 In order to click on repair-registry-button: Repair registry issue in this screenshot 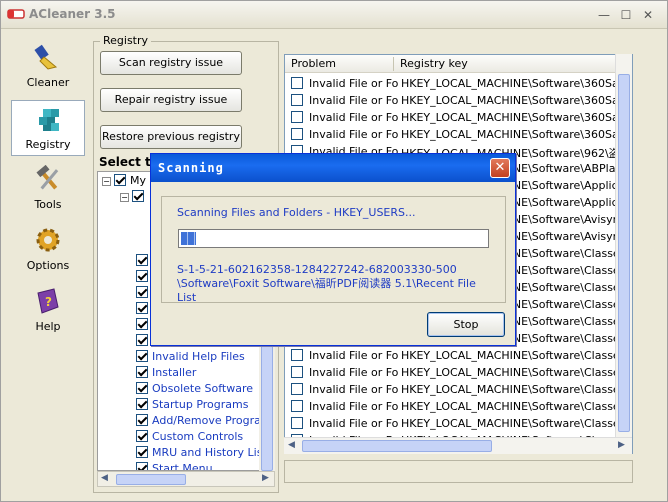, I will do `click(171, 100)`.